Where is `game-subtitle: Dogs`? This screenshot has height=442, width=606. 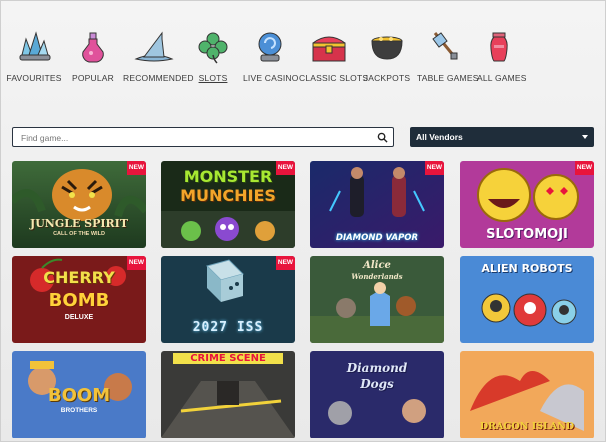
game-subtitle: Dogs is located at coordinates (377, 384).